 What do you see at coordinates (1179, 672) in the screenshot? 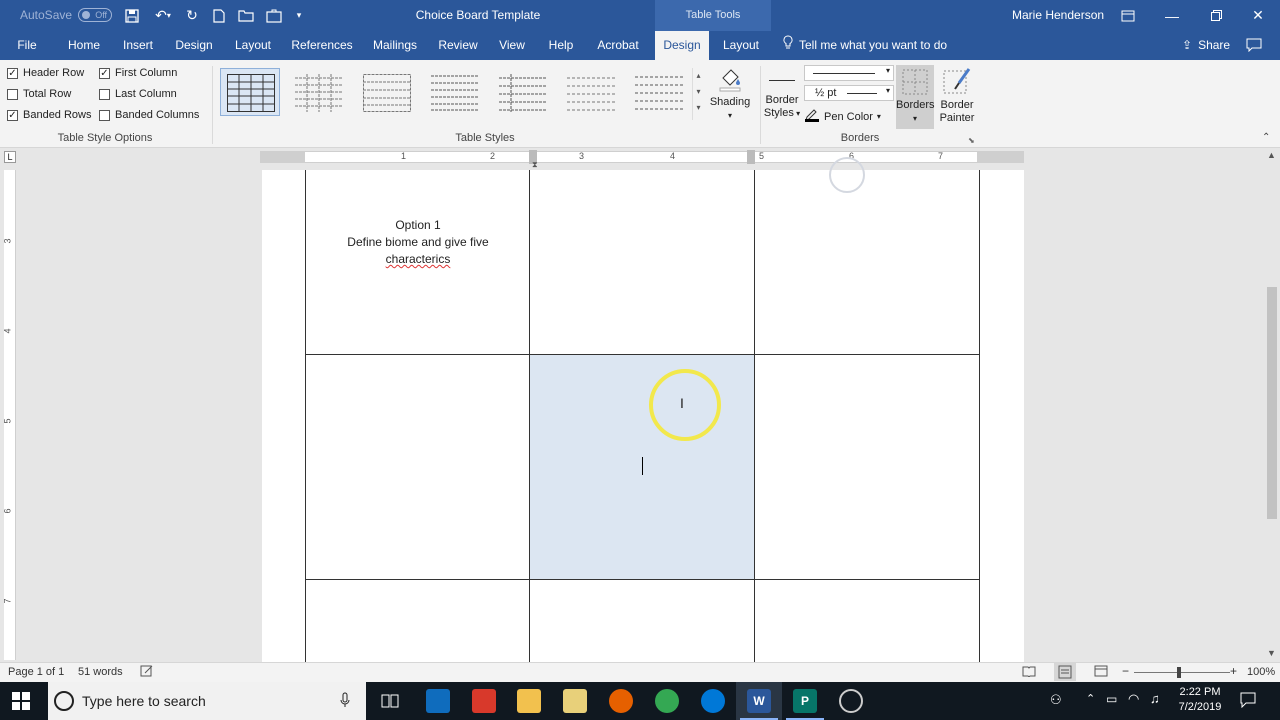
I see `zoom-slider-thumb` at bounding box center [1179, 672].